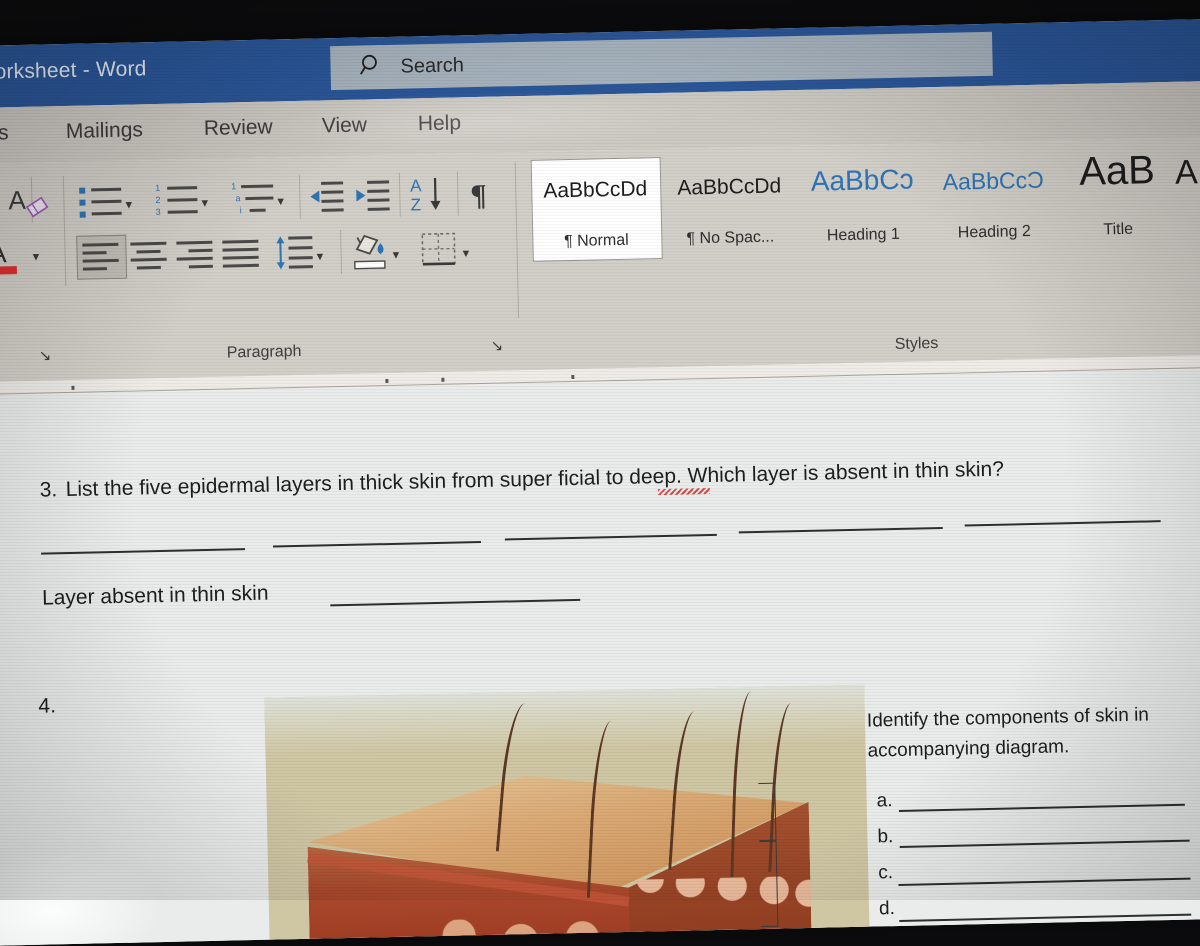 The width and height of the screenshot is (1200, 946). Describe the element at coordinates (73, 70) in the screenshot. I see `window-title: orksheet - Word` at that location.